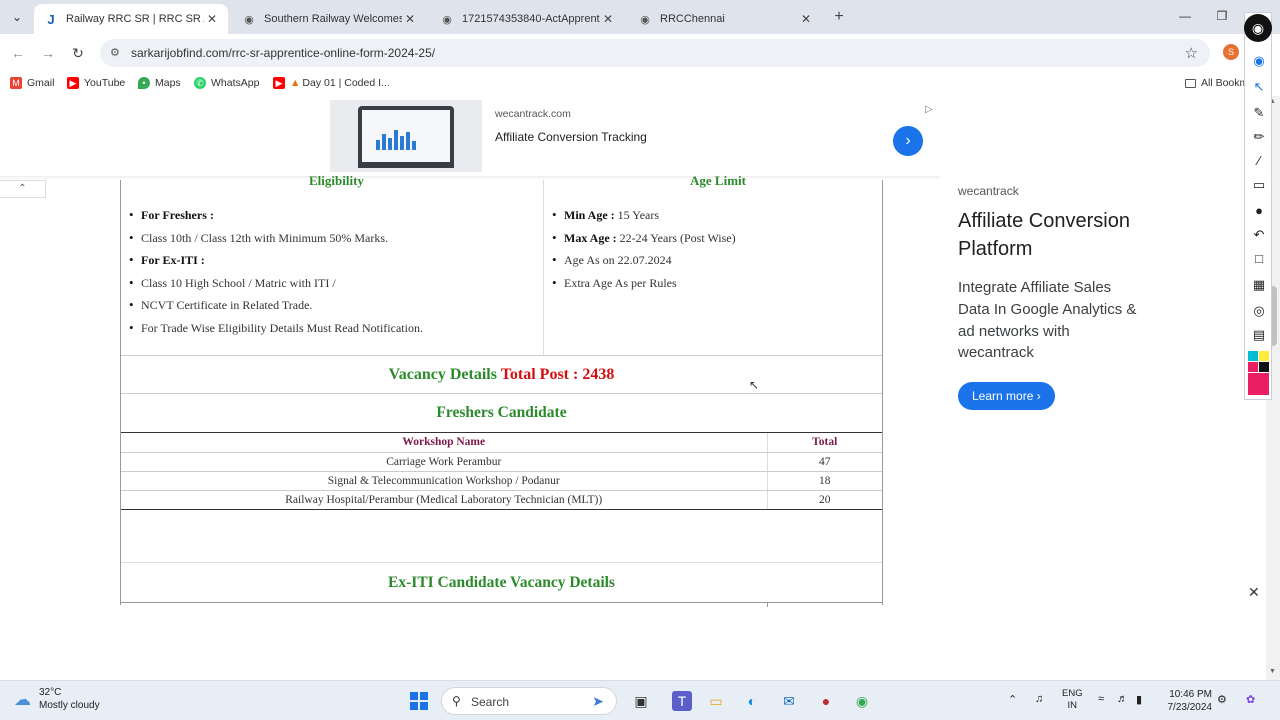 The image size is (1280, 720). I want to click on list-item: Max Age : 22-24 Years (Post Wise), so click(644, 238).